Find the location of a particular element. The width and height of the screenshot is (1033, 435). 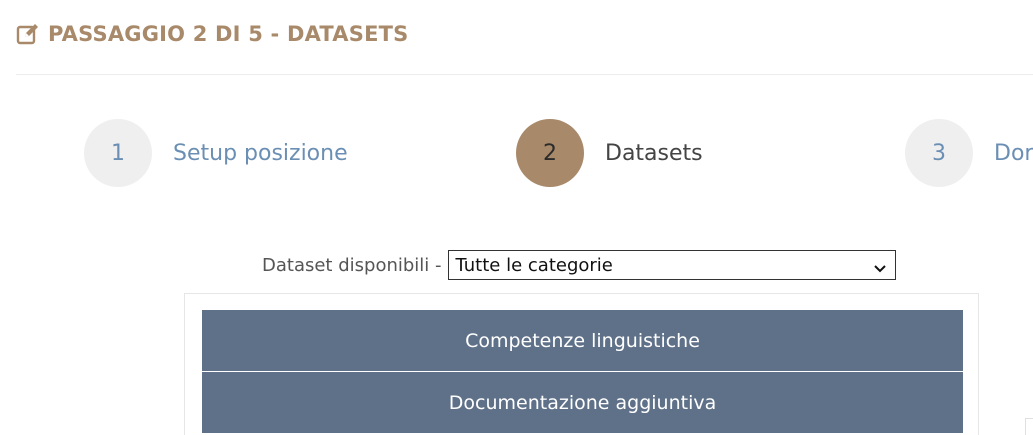

scrollbar is located at coordinates (1029, 426).